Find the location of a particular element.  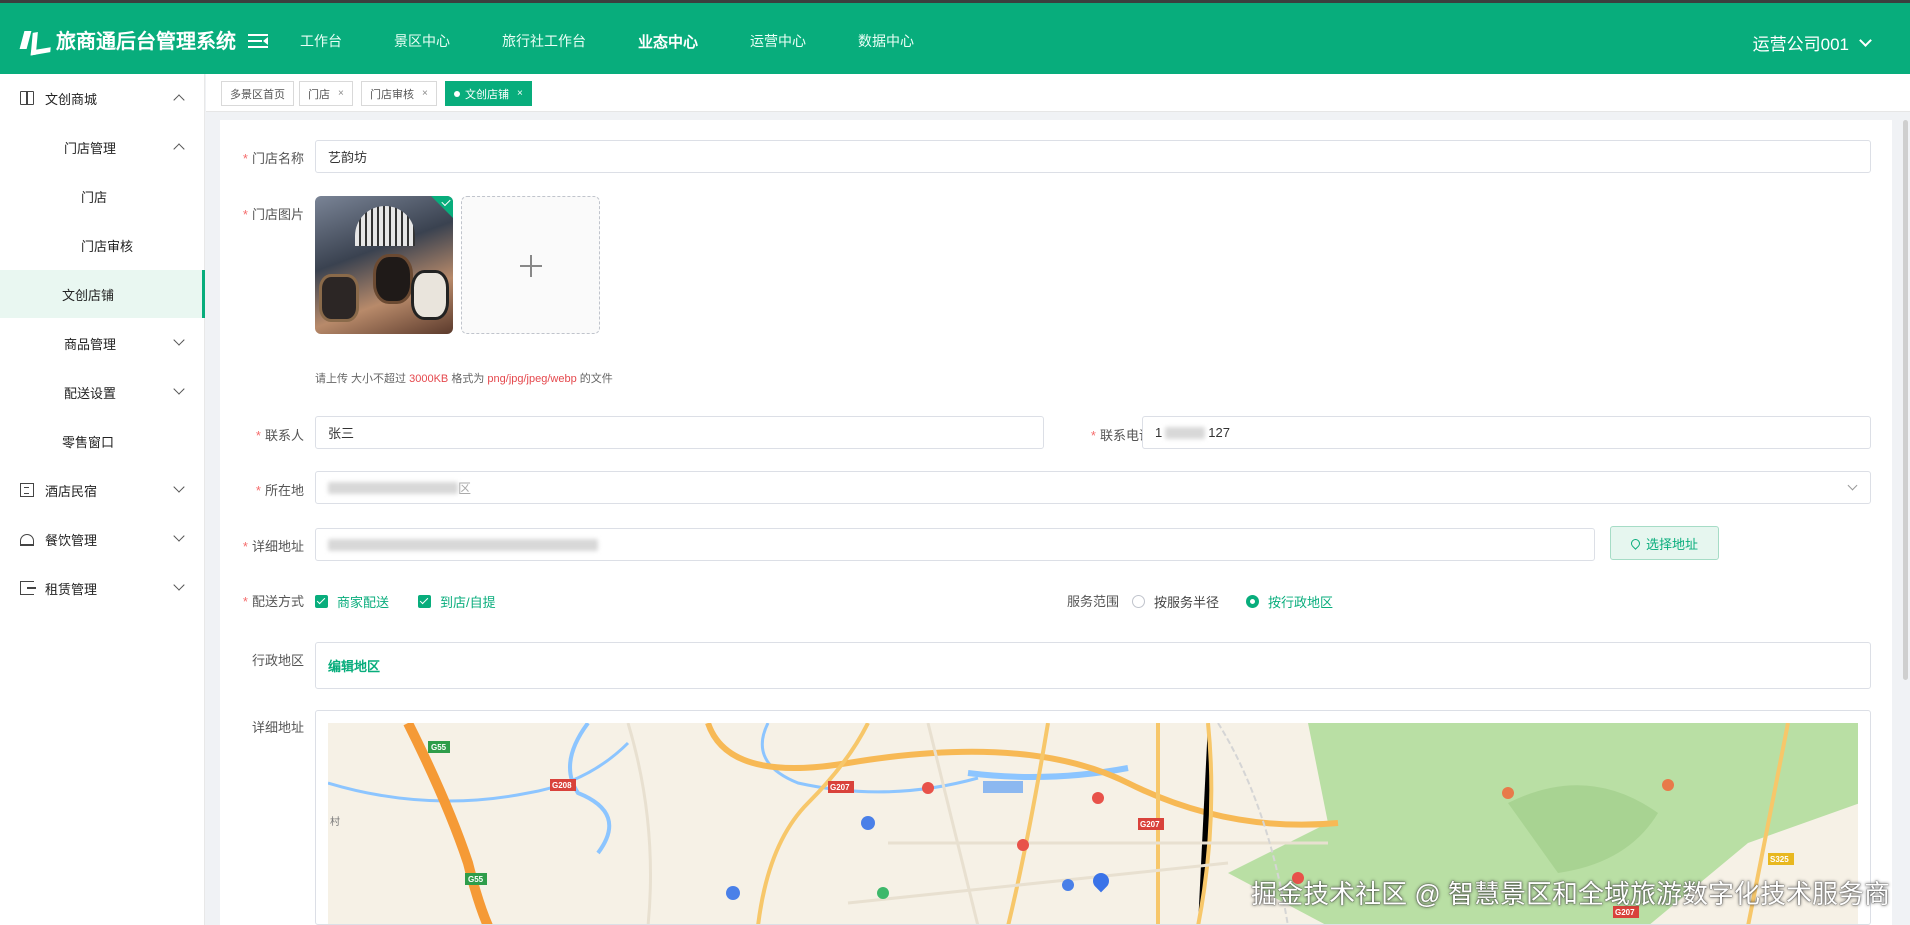

tab-label: 多景区首页 is located at coordinates (257, 94).